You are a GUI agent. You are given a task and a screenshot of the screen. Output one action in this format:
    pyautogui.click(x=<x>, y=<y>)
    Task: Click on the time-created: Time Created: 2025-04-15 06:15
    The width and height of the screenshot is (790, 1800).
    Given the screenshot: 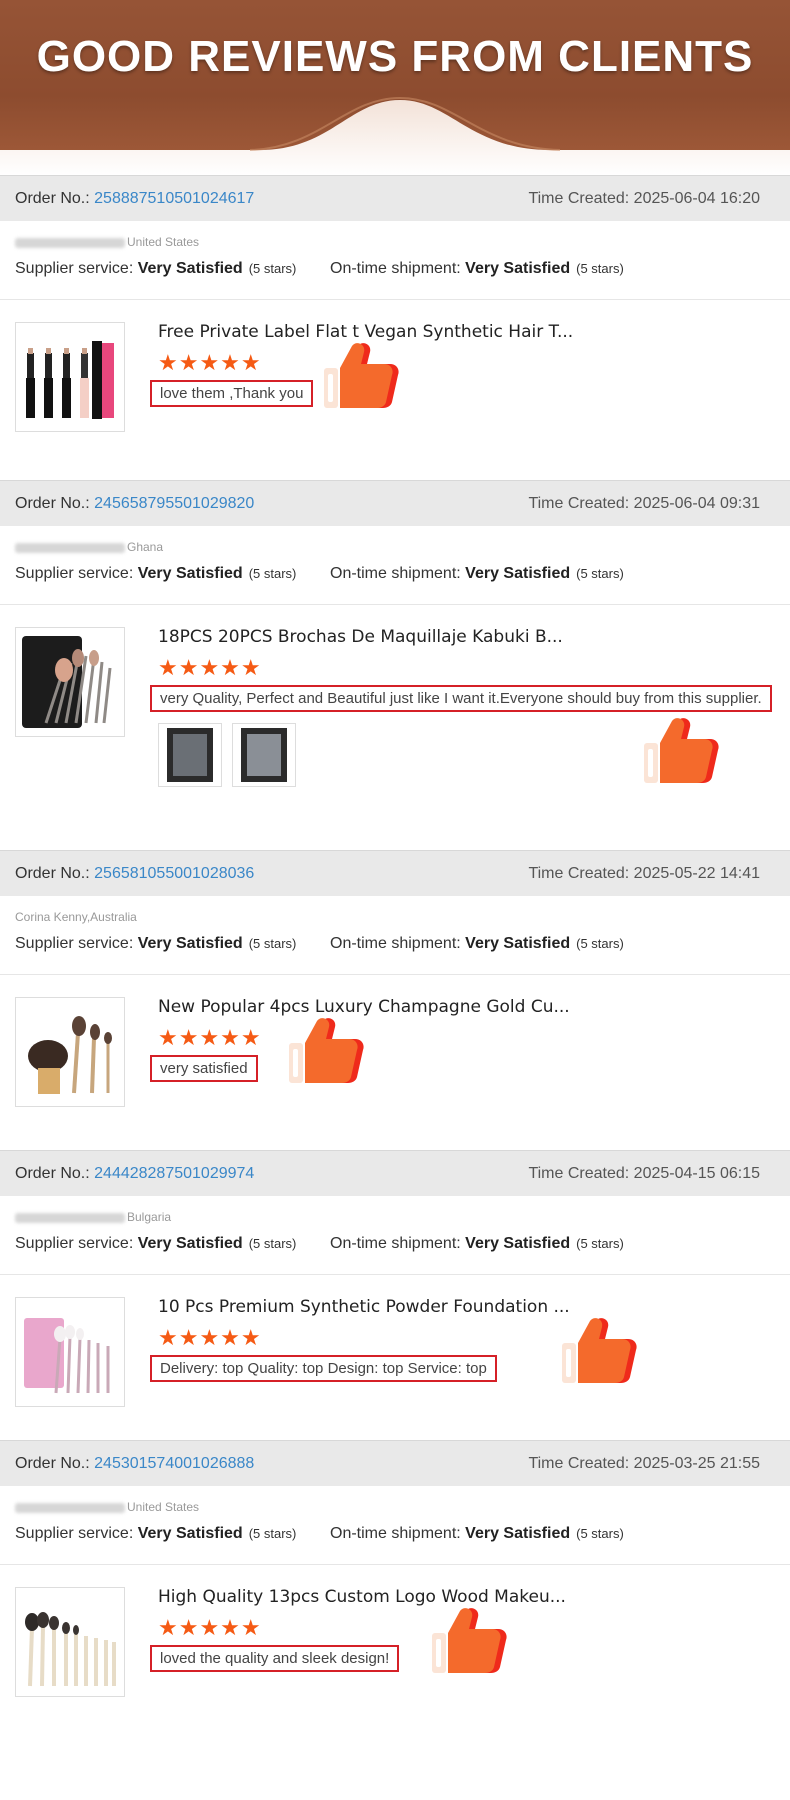 What is the action you would take?
    pyautogui.click(x=644, y=1174)
    